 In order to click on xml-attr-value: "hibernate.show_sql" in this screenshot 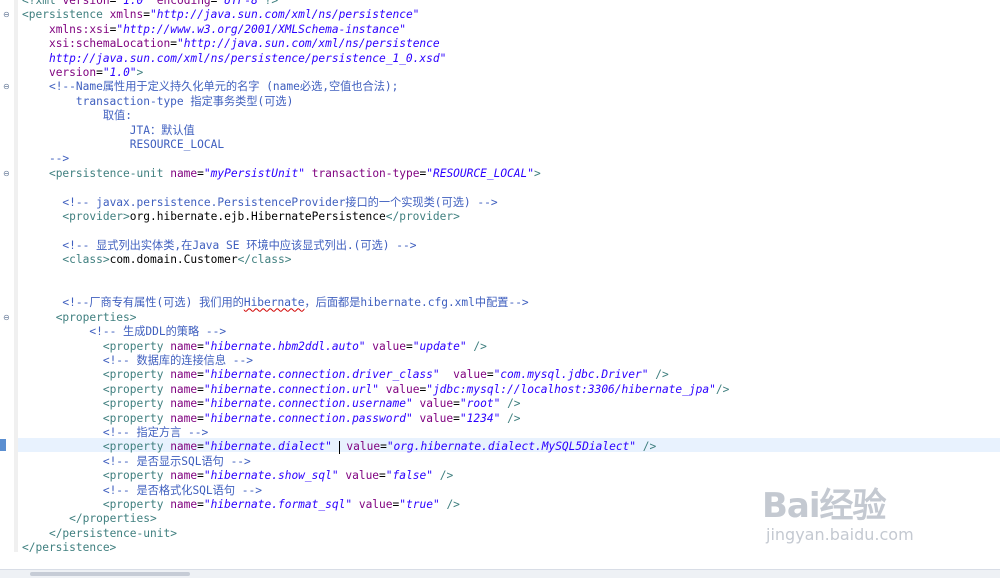, I will do `click(271, 476)`.